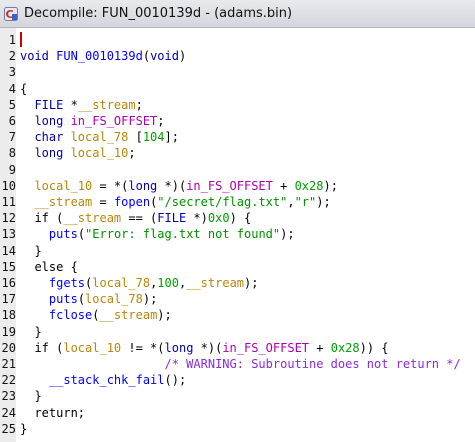 The height and width of the screenshot is (442, 475). Describe the element at coordinates (70, 104) in the screenshot. I see `code-text: *` at that location.